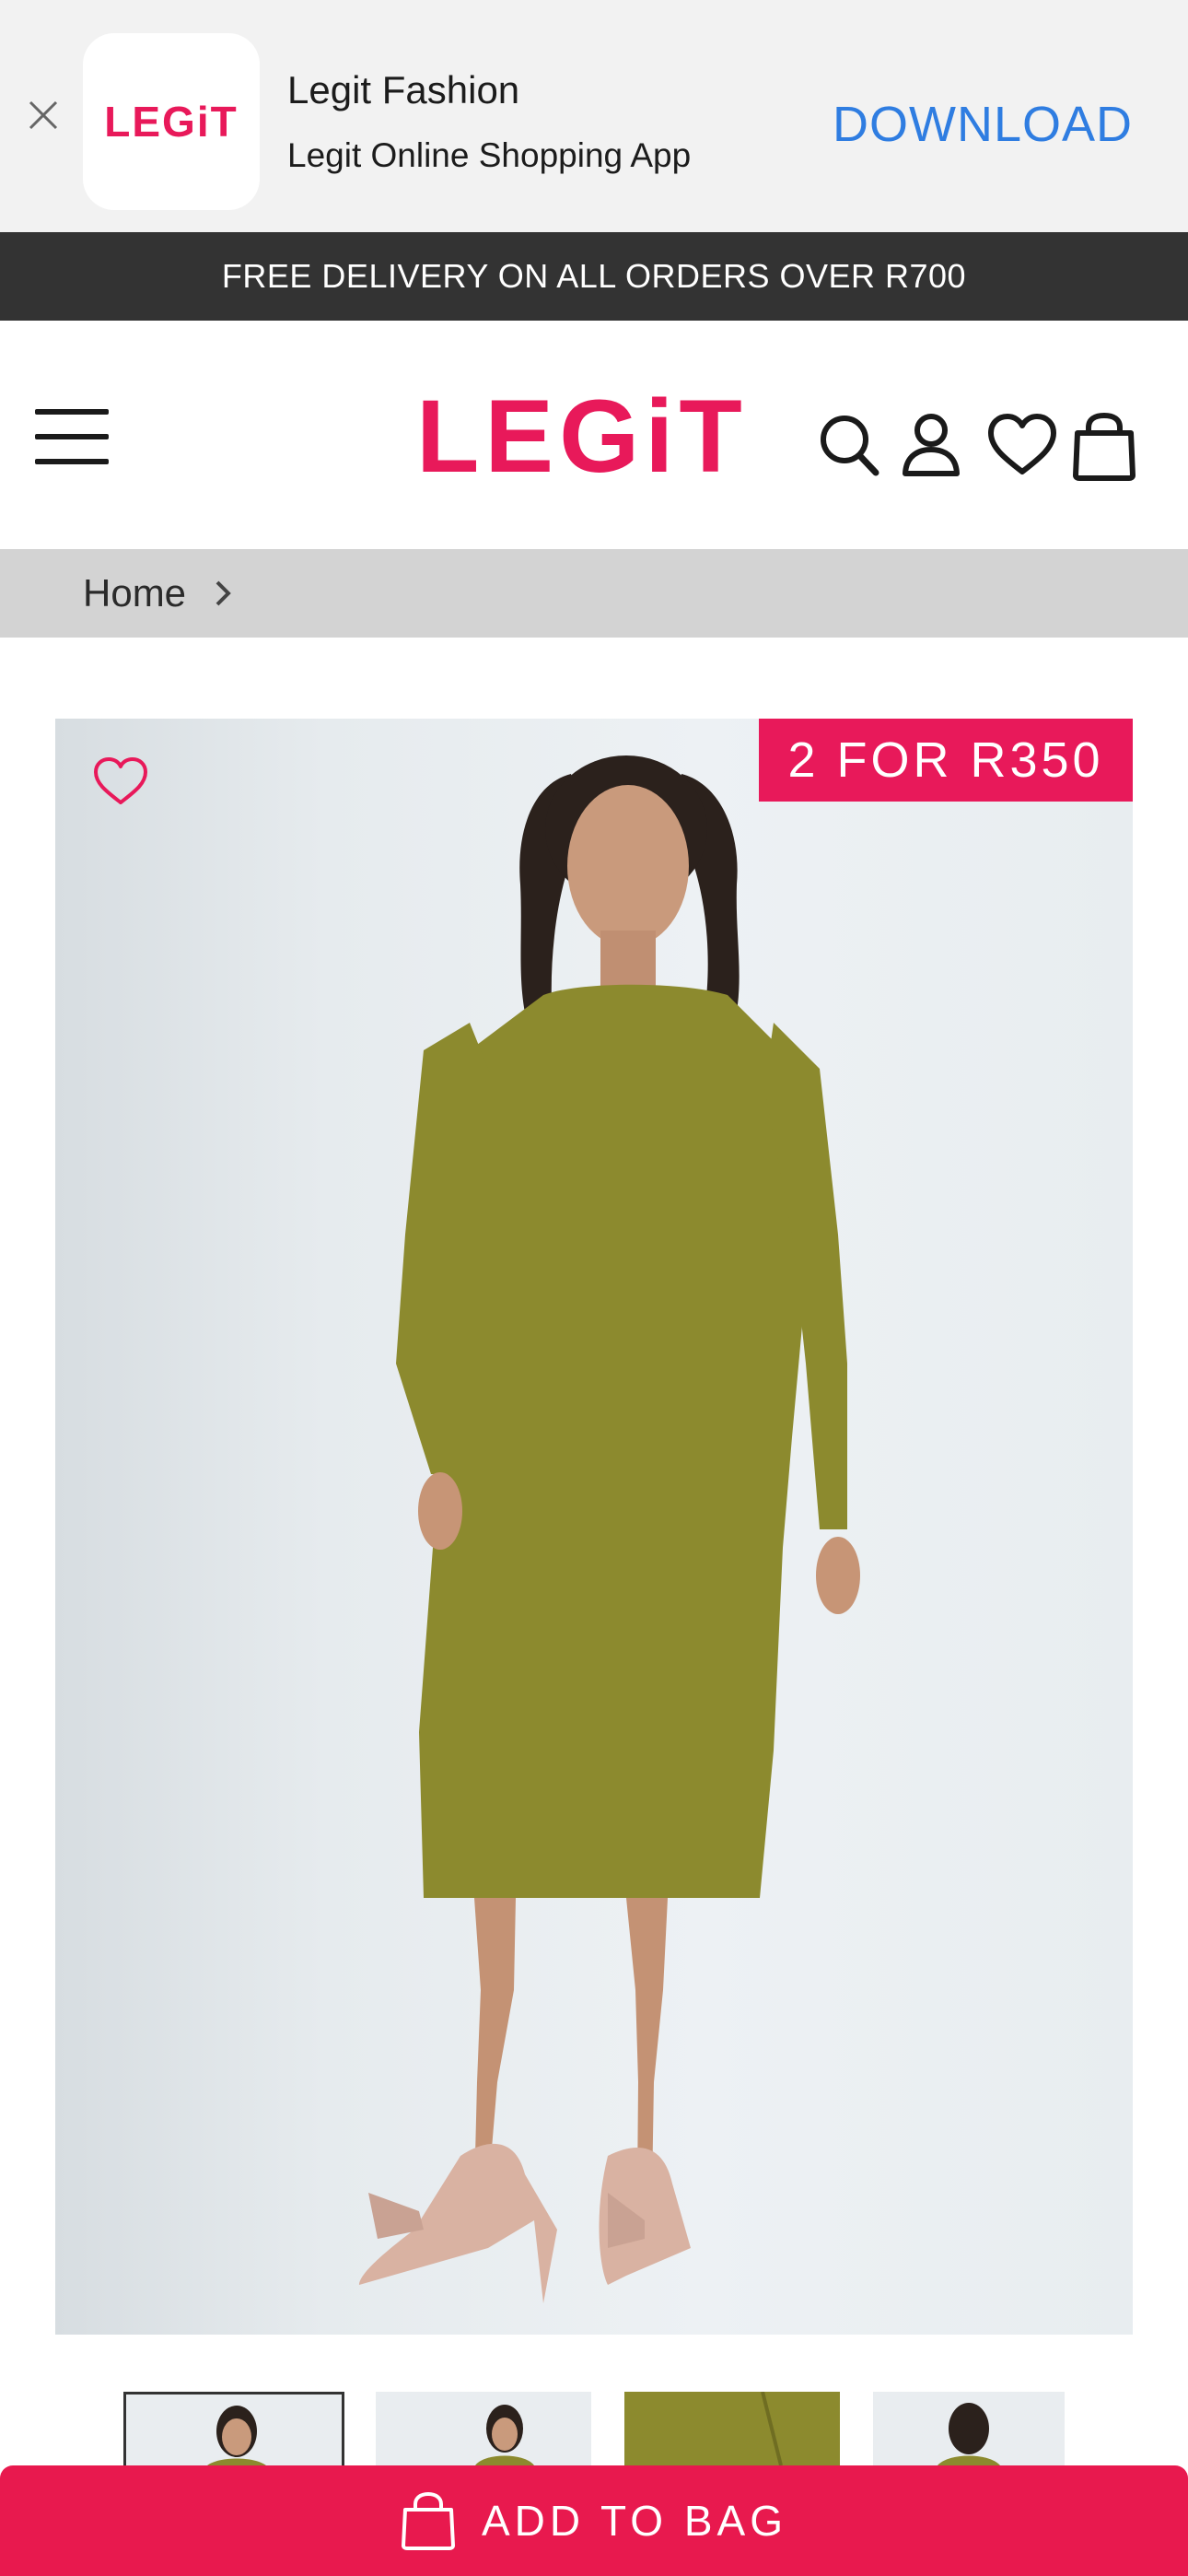  I want to click on free-delivery-promo-bar: FREE DELIVERY ON ALL ORDERS OVER R700, so click(594, 276).